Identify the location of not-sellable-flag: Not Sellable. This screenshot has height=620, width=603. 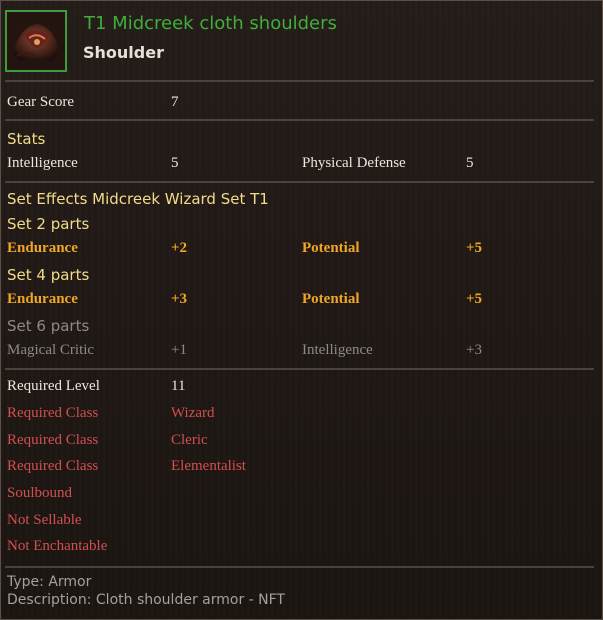
(44, 520).